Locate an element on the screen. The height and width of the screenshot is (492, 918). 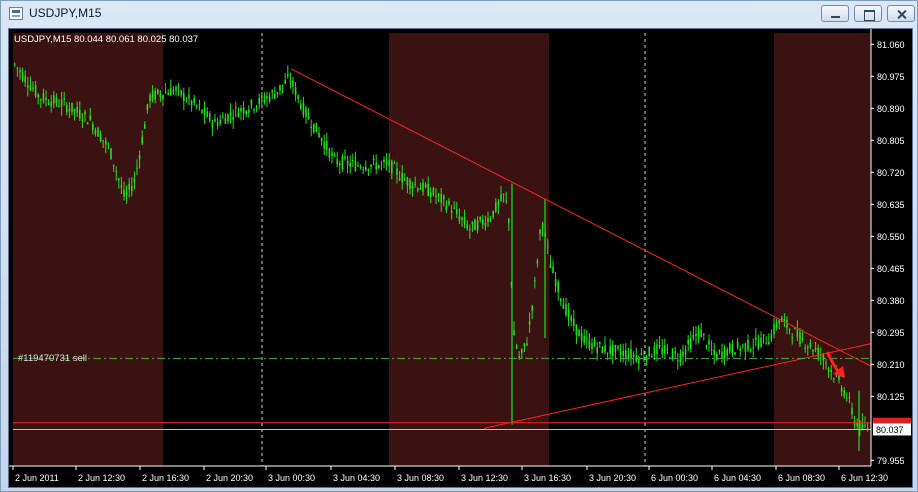
time-tick-label: 6 Jun 08:30 is located at coordinates (801, 478).